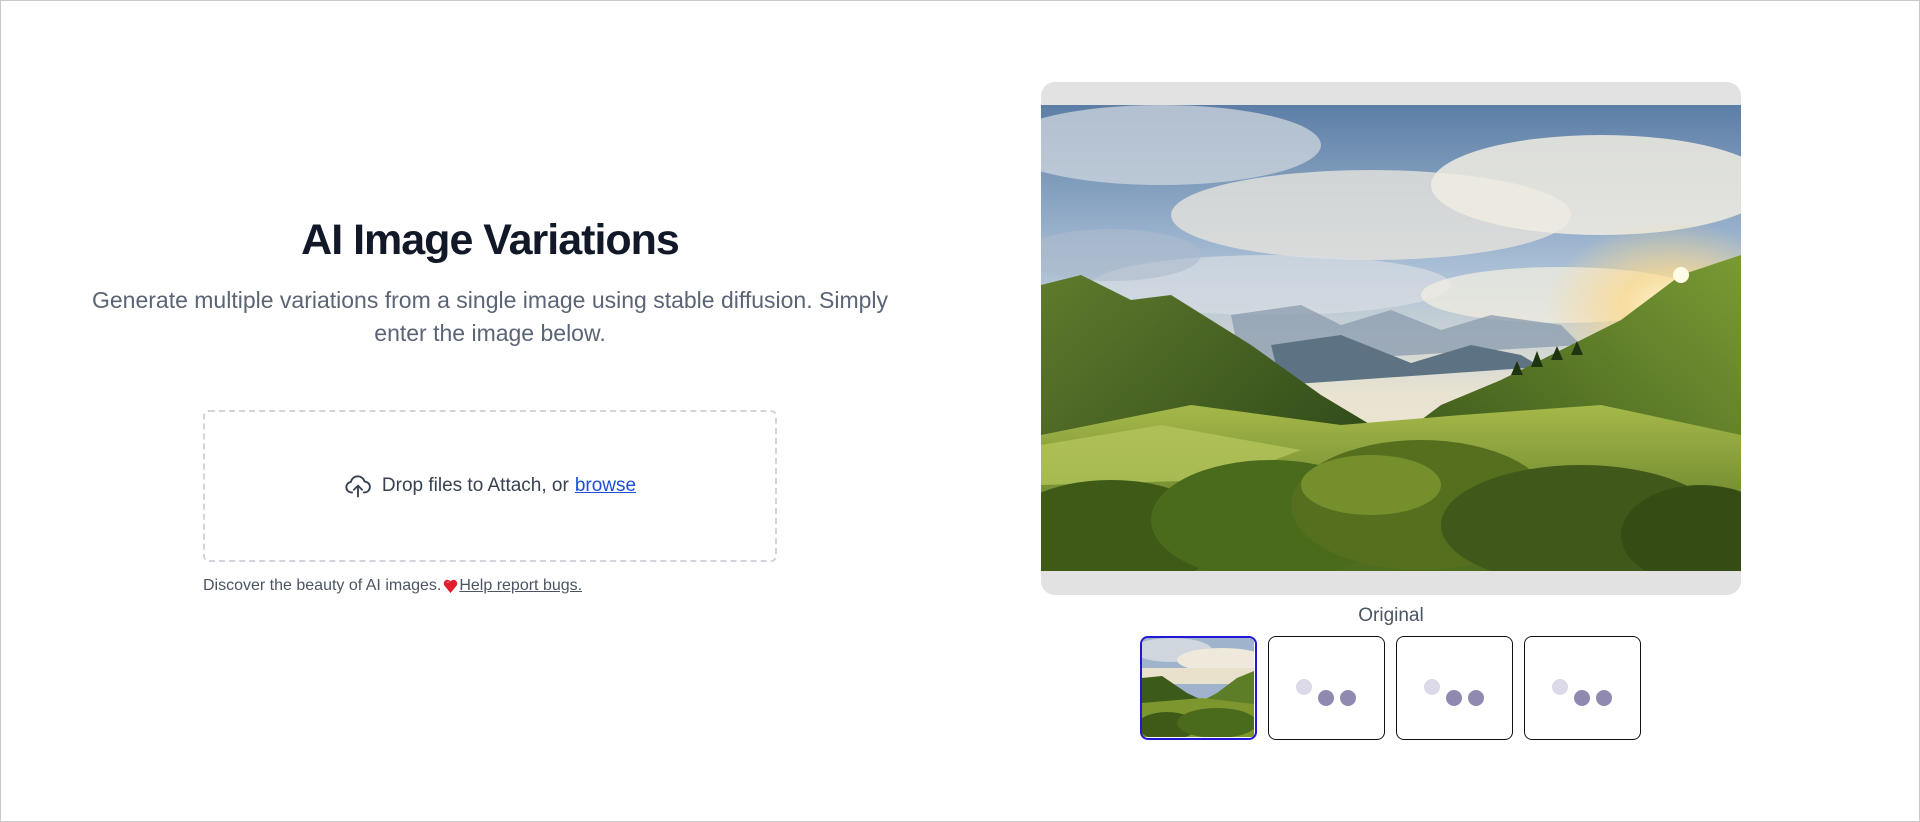 This screenshot has height=822, width=1920. I want to click on dropzone-text: Drop files to Attach, or, so click(475, 485).